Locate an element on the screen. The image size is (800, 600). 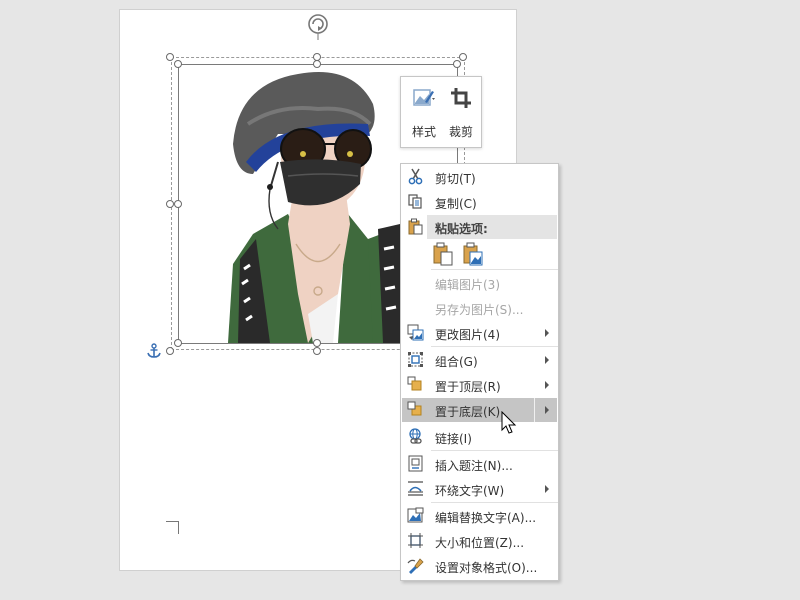
submenu-split-divider is located at coordinates (534, 410).